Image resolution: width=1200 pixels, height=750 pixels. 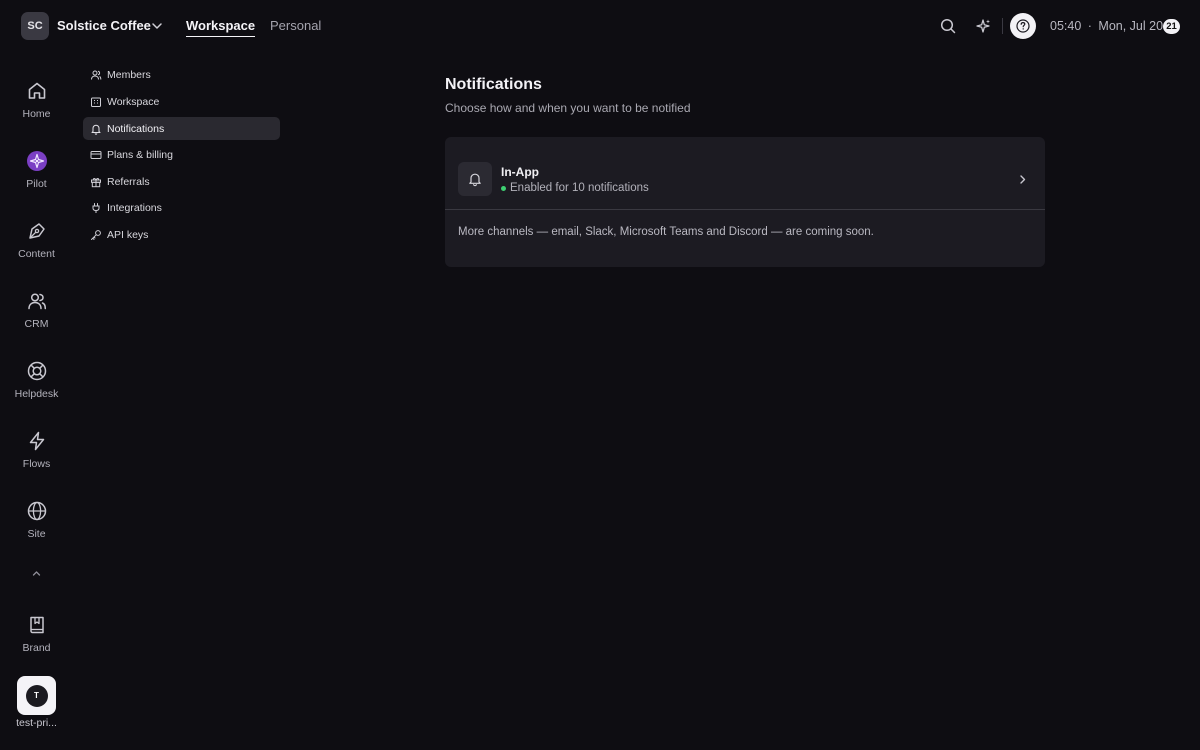 What do you see at coordinates (36, 464) in the screenshot?
I see `rail-label-flows: Flows` at bounding box center [36, 464].